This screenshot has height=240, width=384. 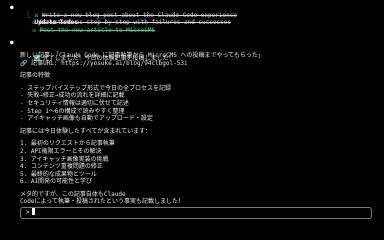 I want to click on feature-item: - Step 1〜6の構成で読みやすく整理, so click(x=72, y=111).